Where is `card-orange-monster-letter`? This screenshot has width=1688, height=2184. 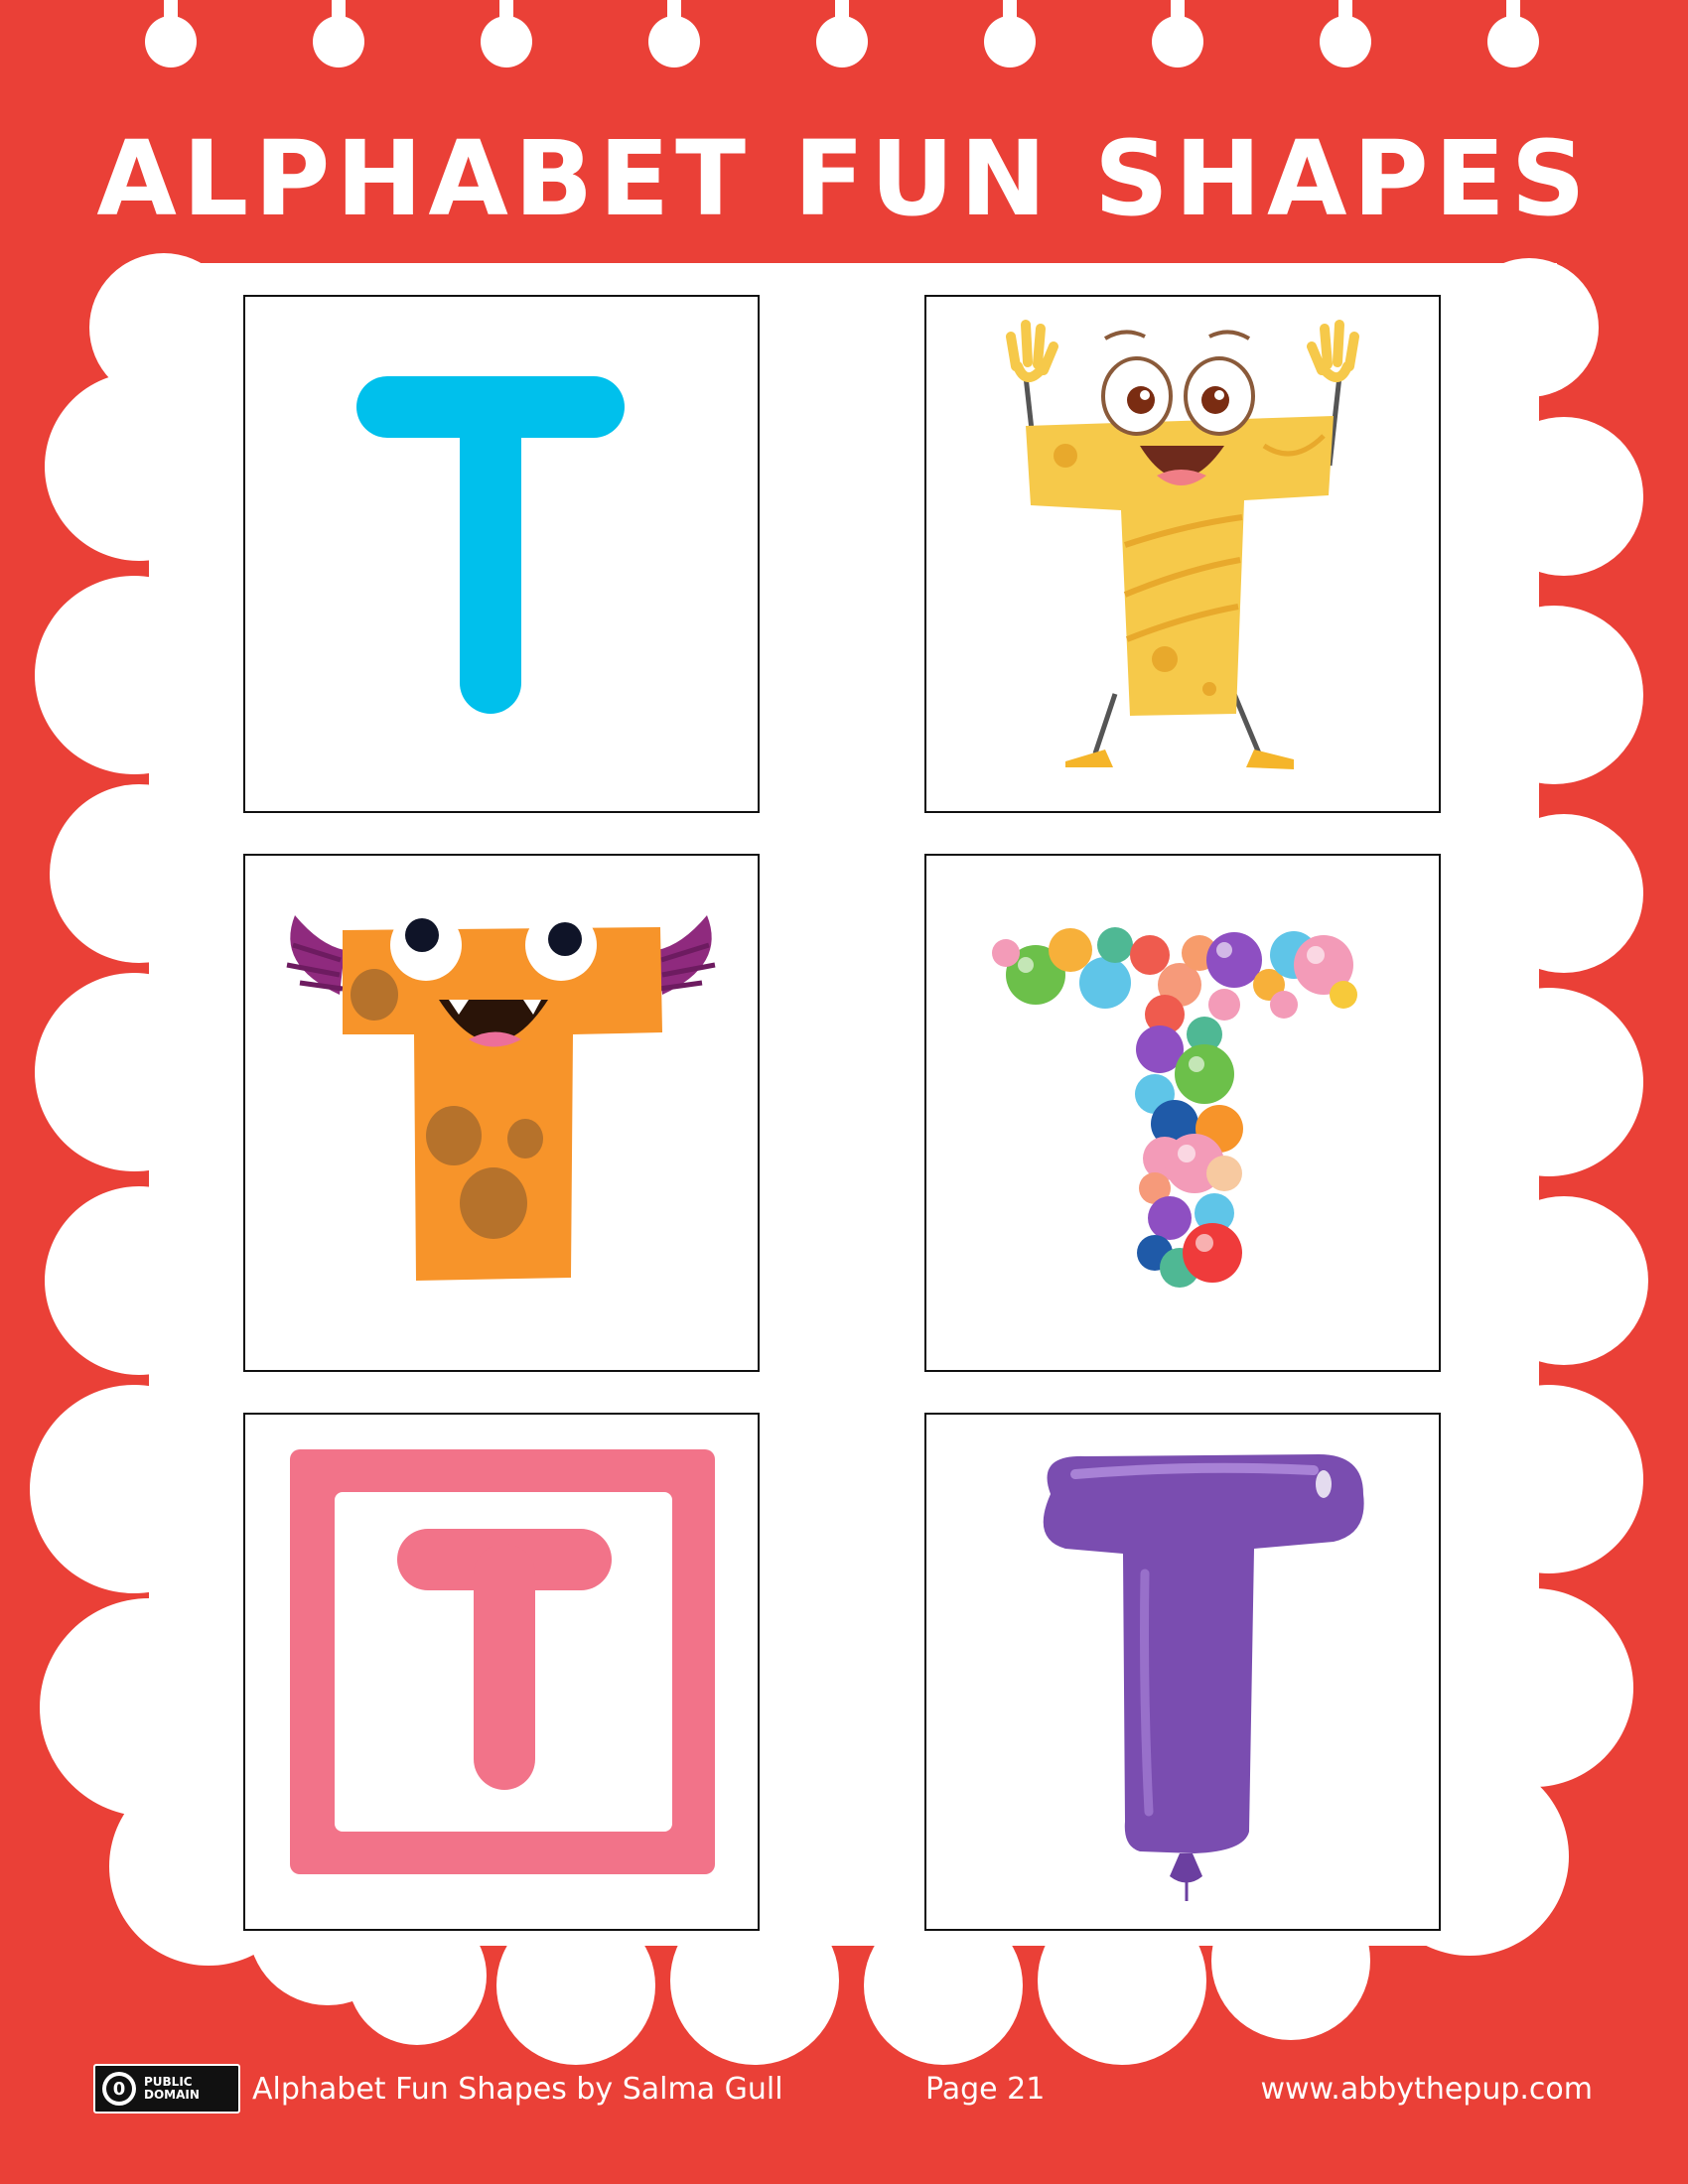
card-orange-monster-letter is located at coordinates (501, 1113).